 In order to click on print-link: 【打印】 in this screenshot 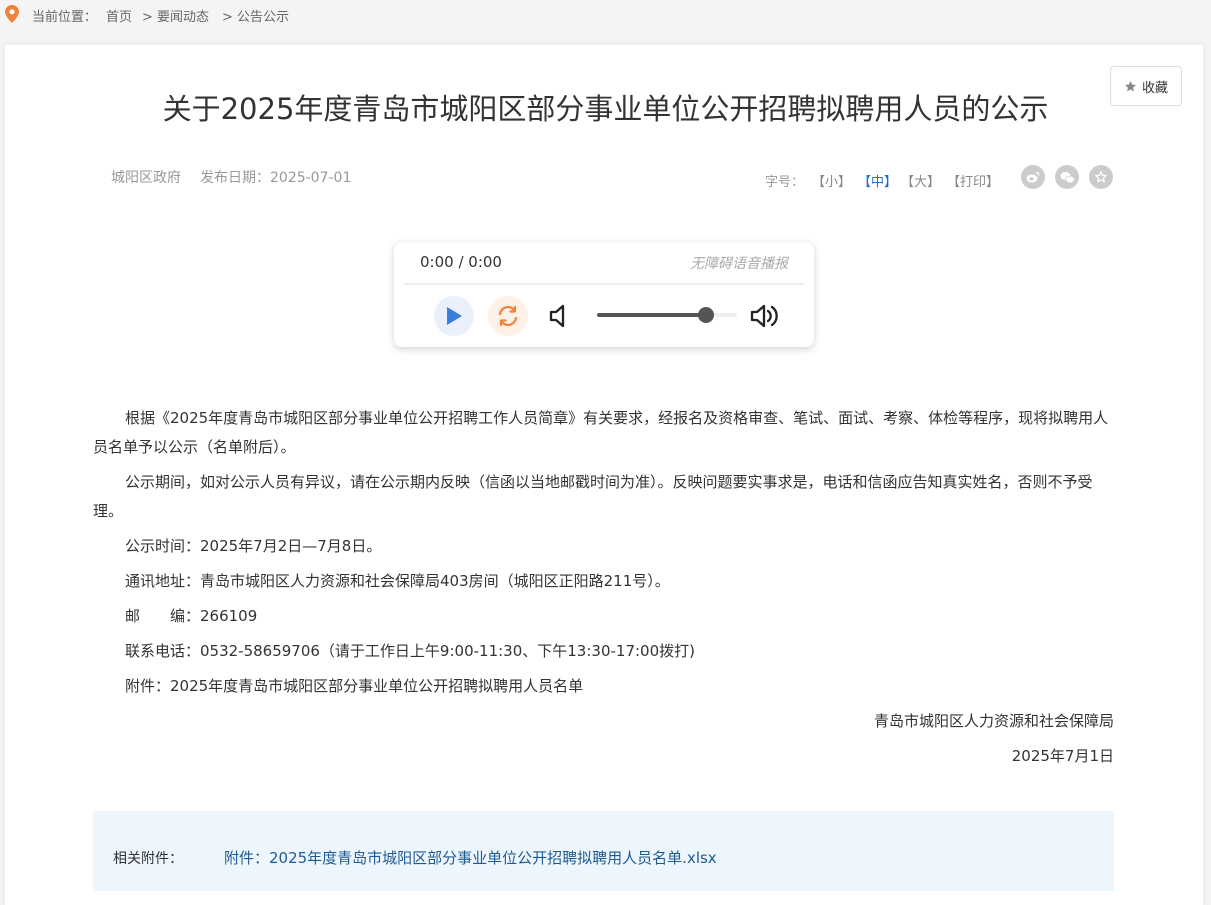, I will do `click(973, 182)`.